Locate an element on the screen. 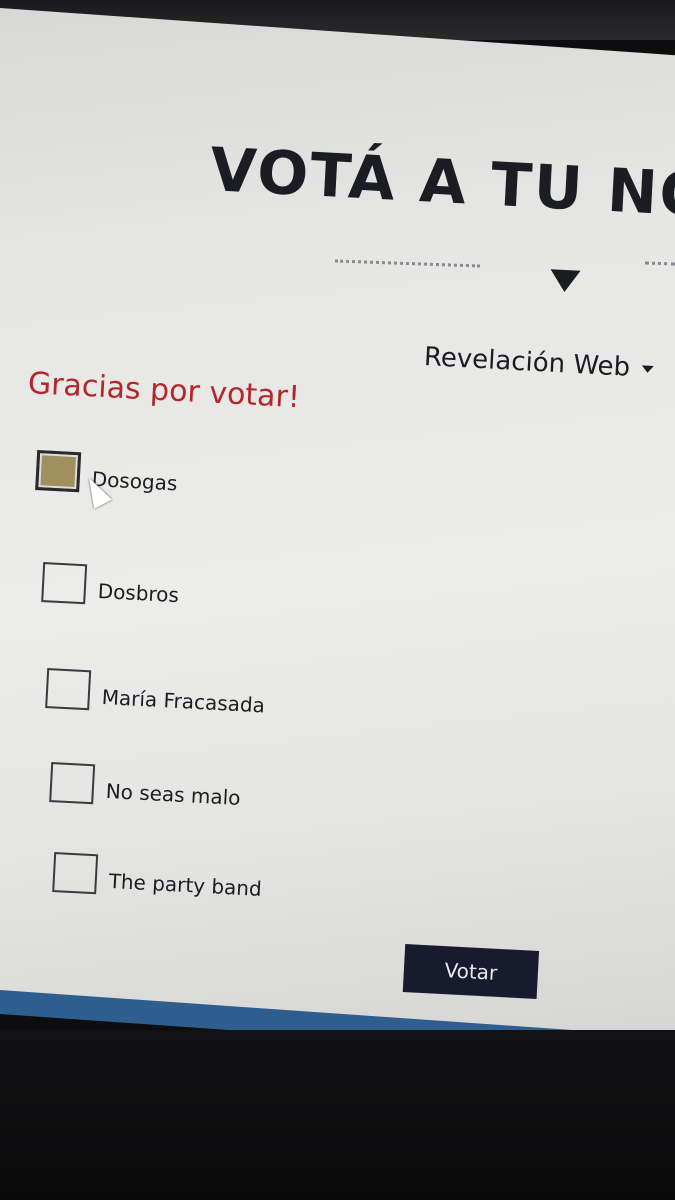  chevron-down-icon is located at coordinates (565, 281).